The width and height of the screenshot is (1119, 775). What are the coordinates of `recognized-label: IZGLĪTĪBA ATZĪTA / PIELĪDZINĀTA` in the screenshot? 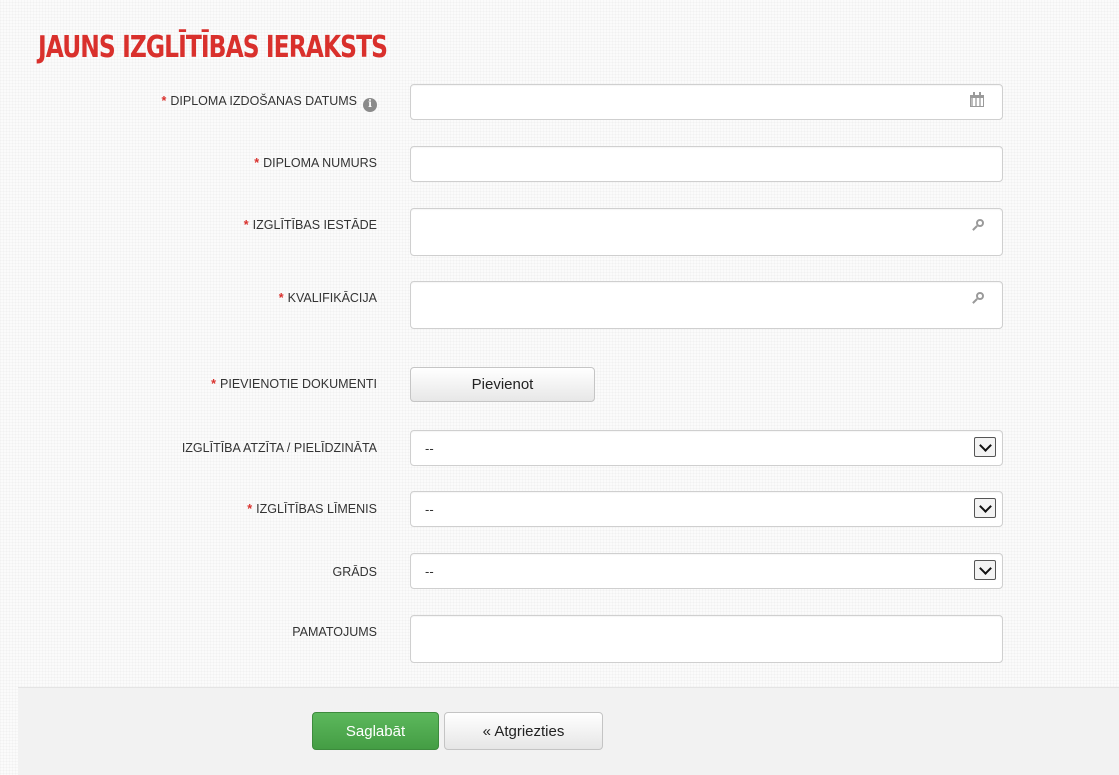 It's located at (279, 448).